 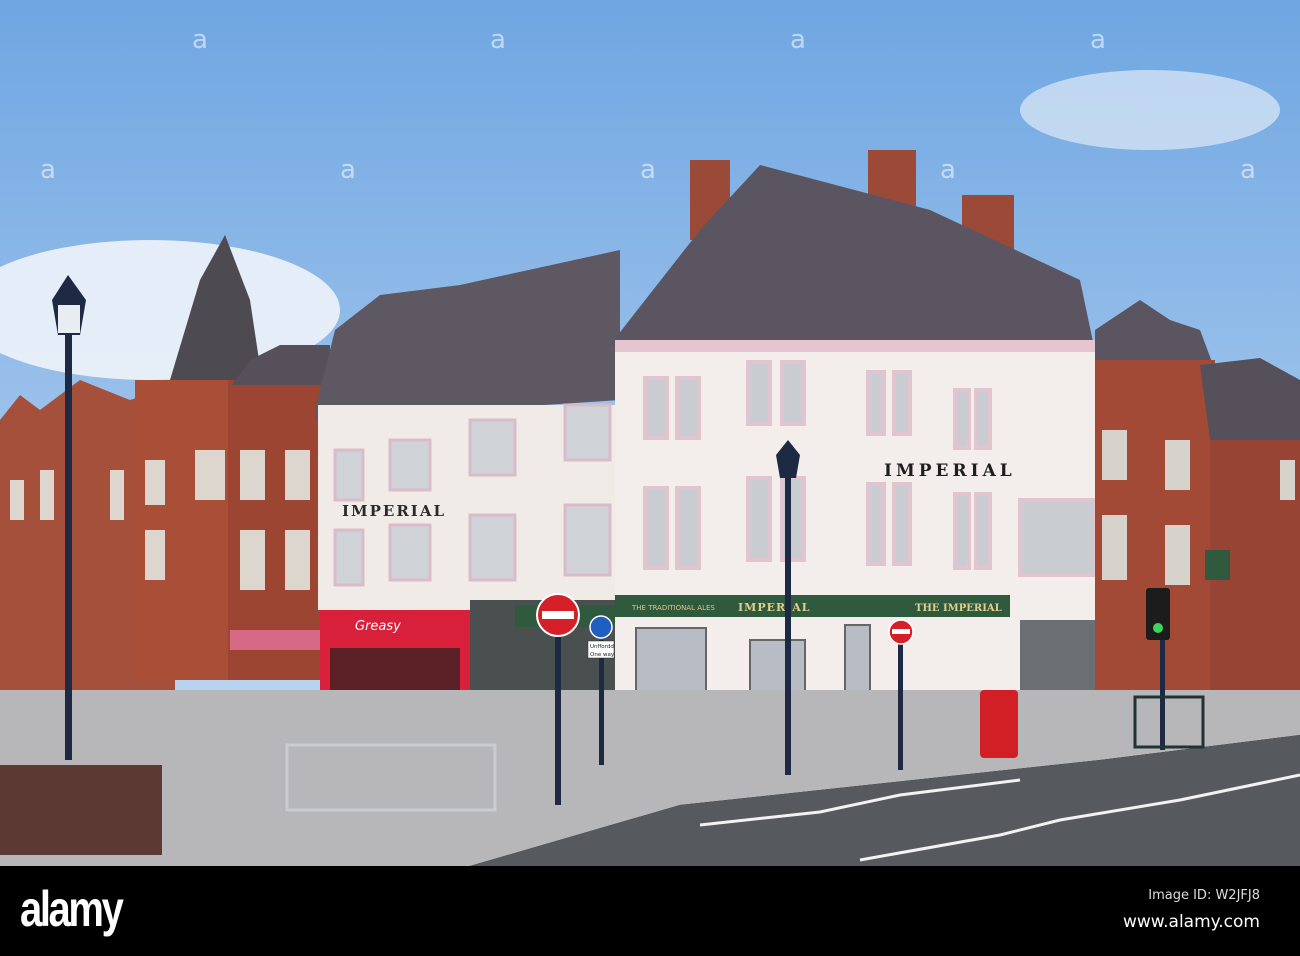 I want to click on image-id: Image ID: W2JFJ8, so click(x=1204, y=895).